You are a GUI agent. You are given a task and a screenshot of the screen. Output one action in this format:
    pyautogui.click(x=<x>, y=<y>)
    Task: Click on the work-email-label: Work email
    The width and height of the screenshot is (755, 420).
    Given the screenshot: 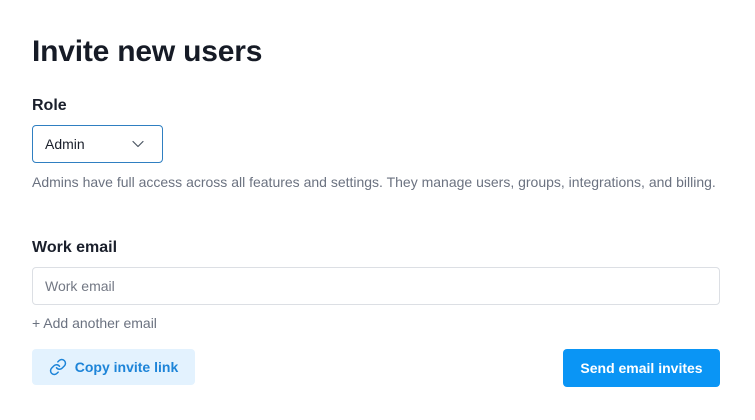 What is the action you would take?
    pyautogui.click(x=75, y=247)
    